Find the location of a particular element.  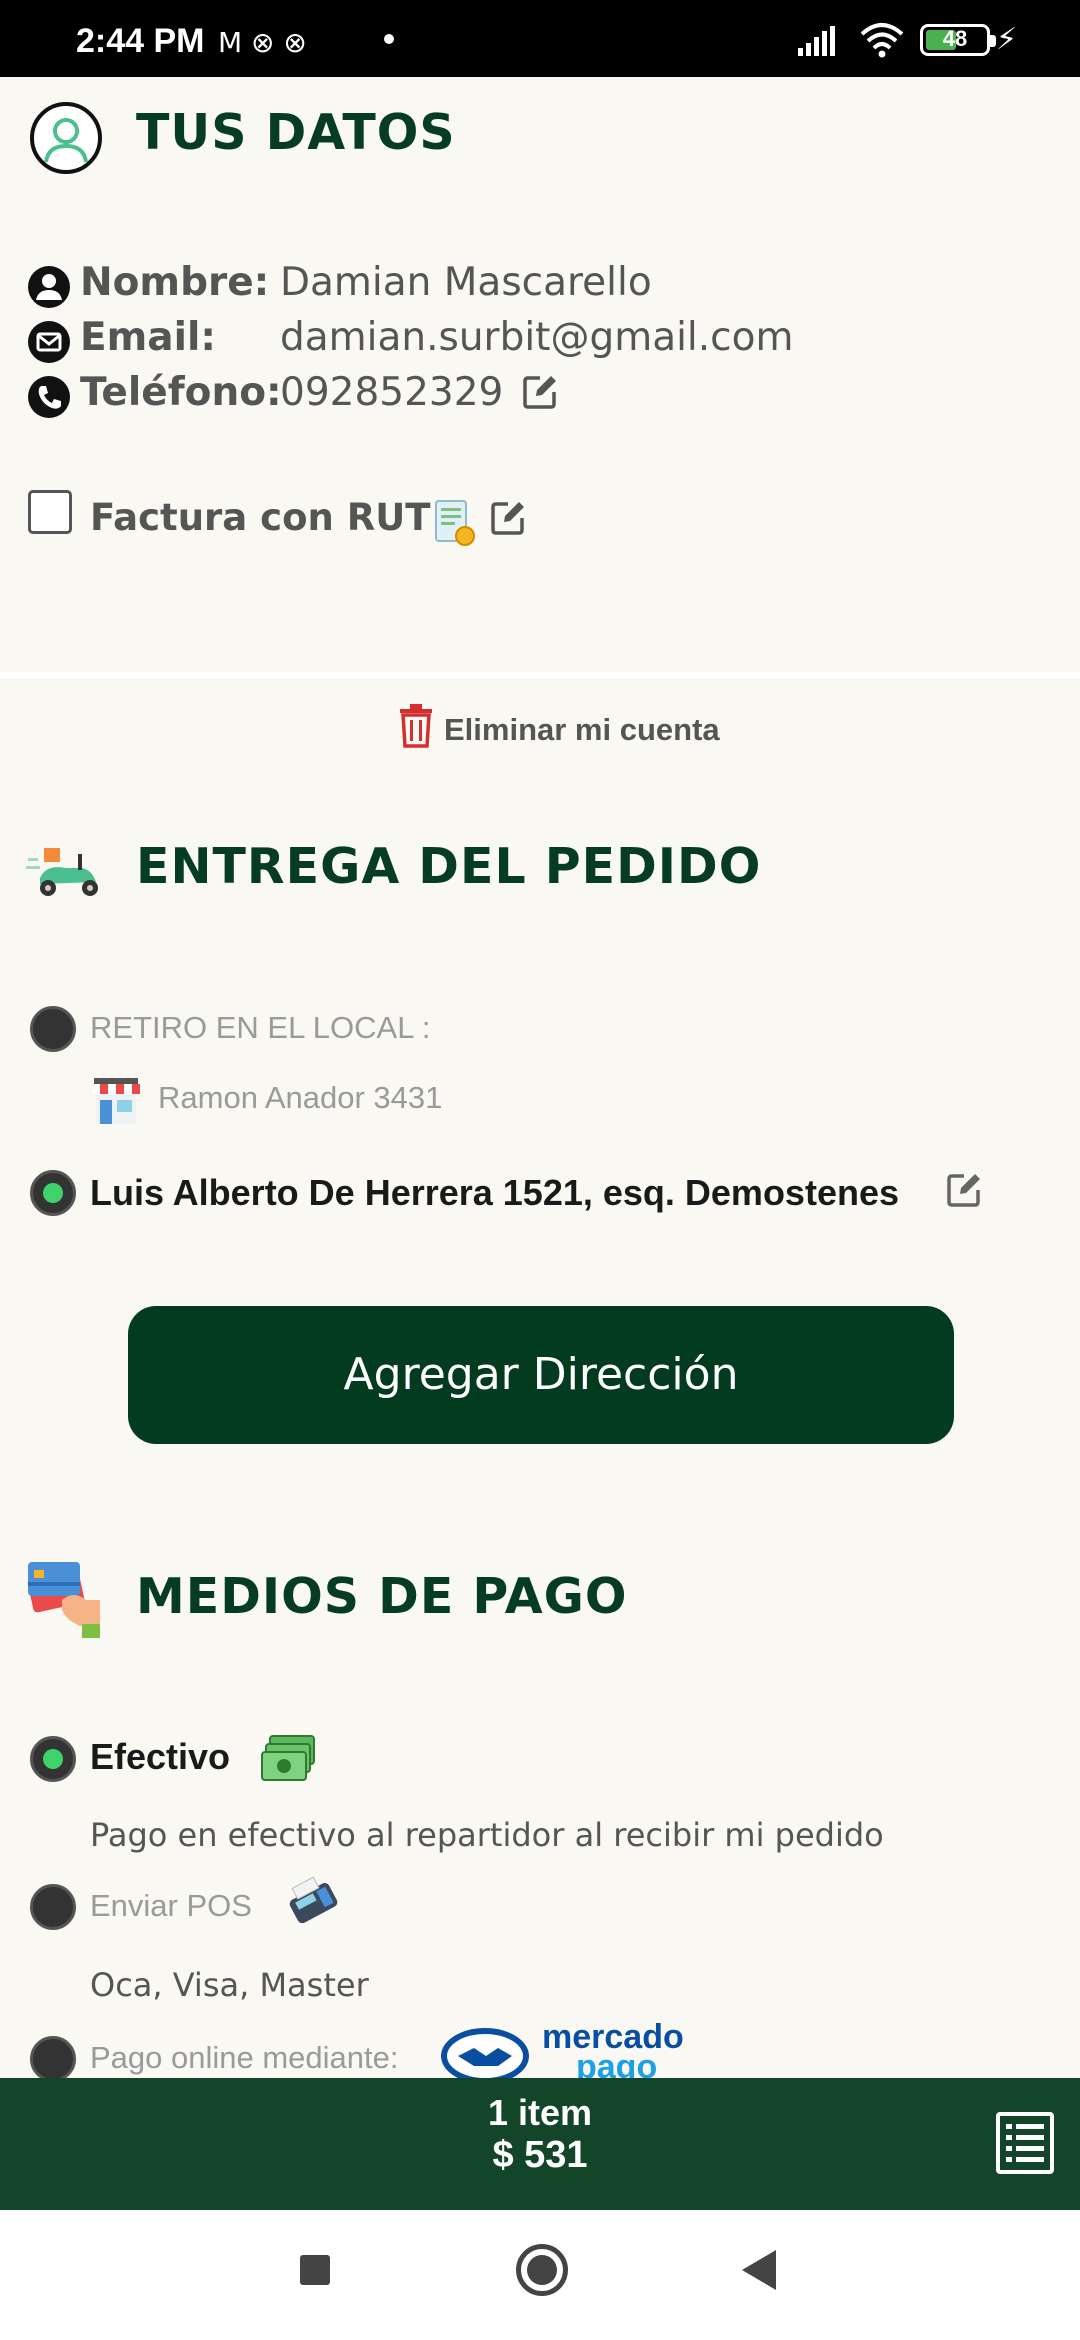

system-navigation-bar is located at coordinates (540, 2275).